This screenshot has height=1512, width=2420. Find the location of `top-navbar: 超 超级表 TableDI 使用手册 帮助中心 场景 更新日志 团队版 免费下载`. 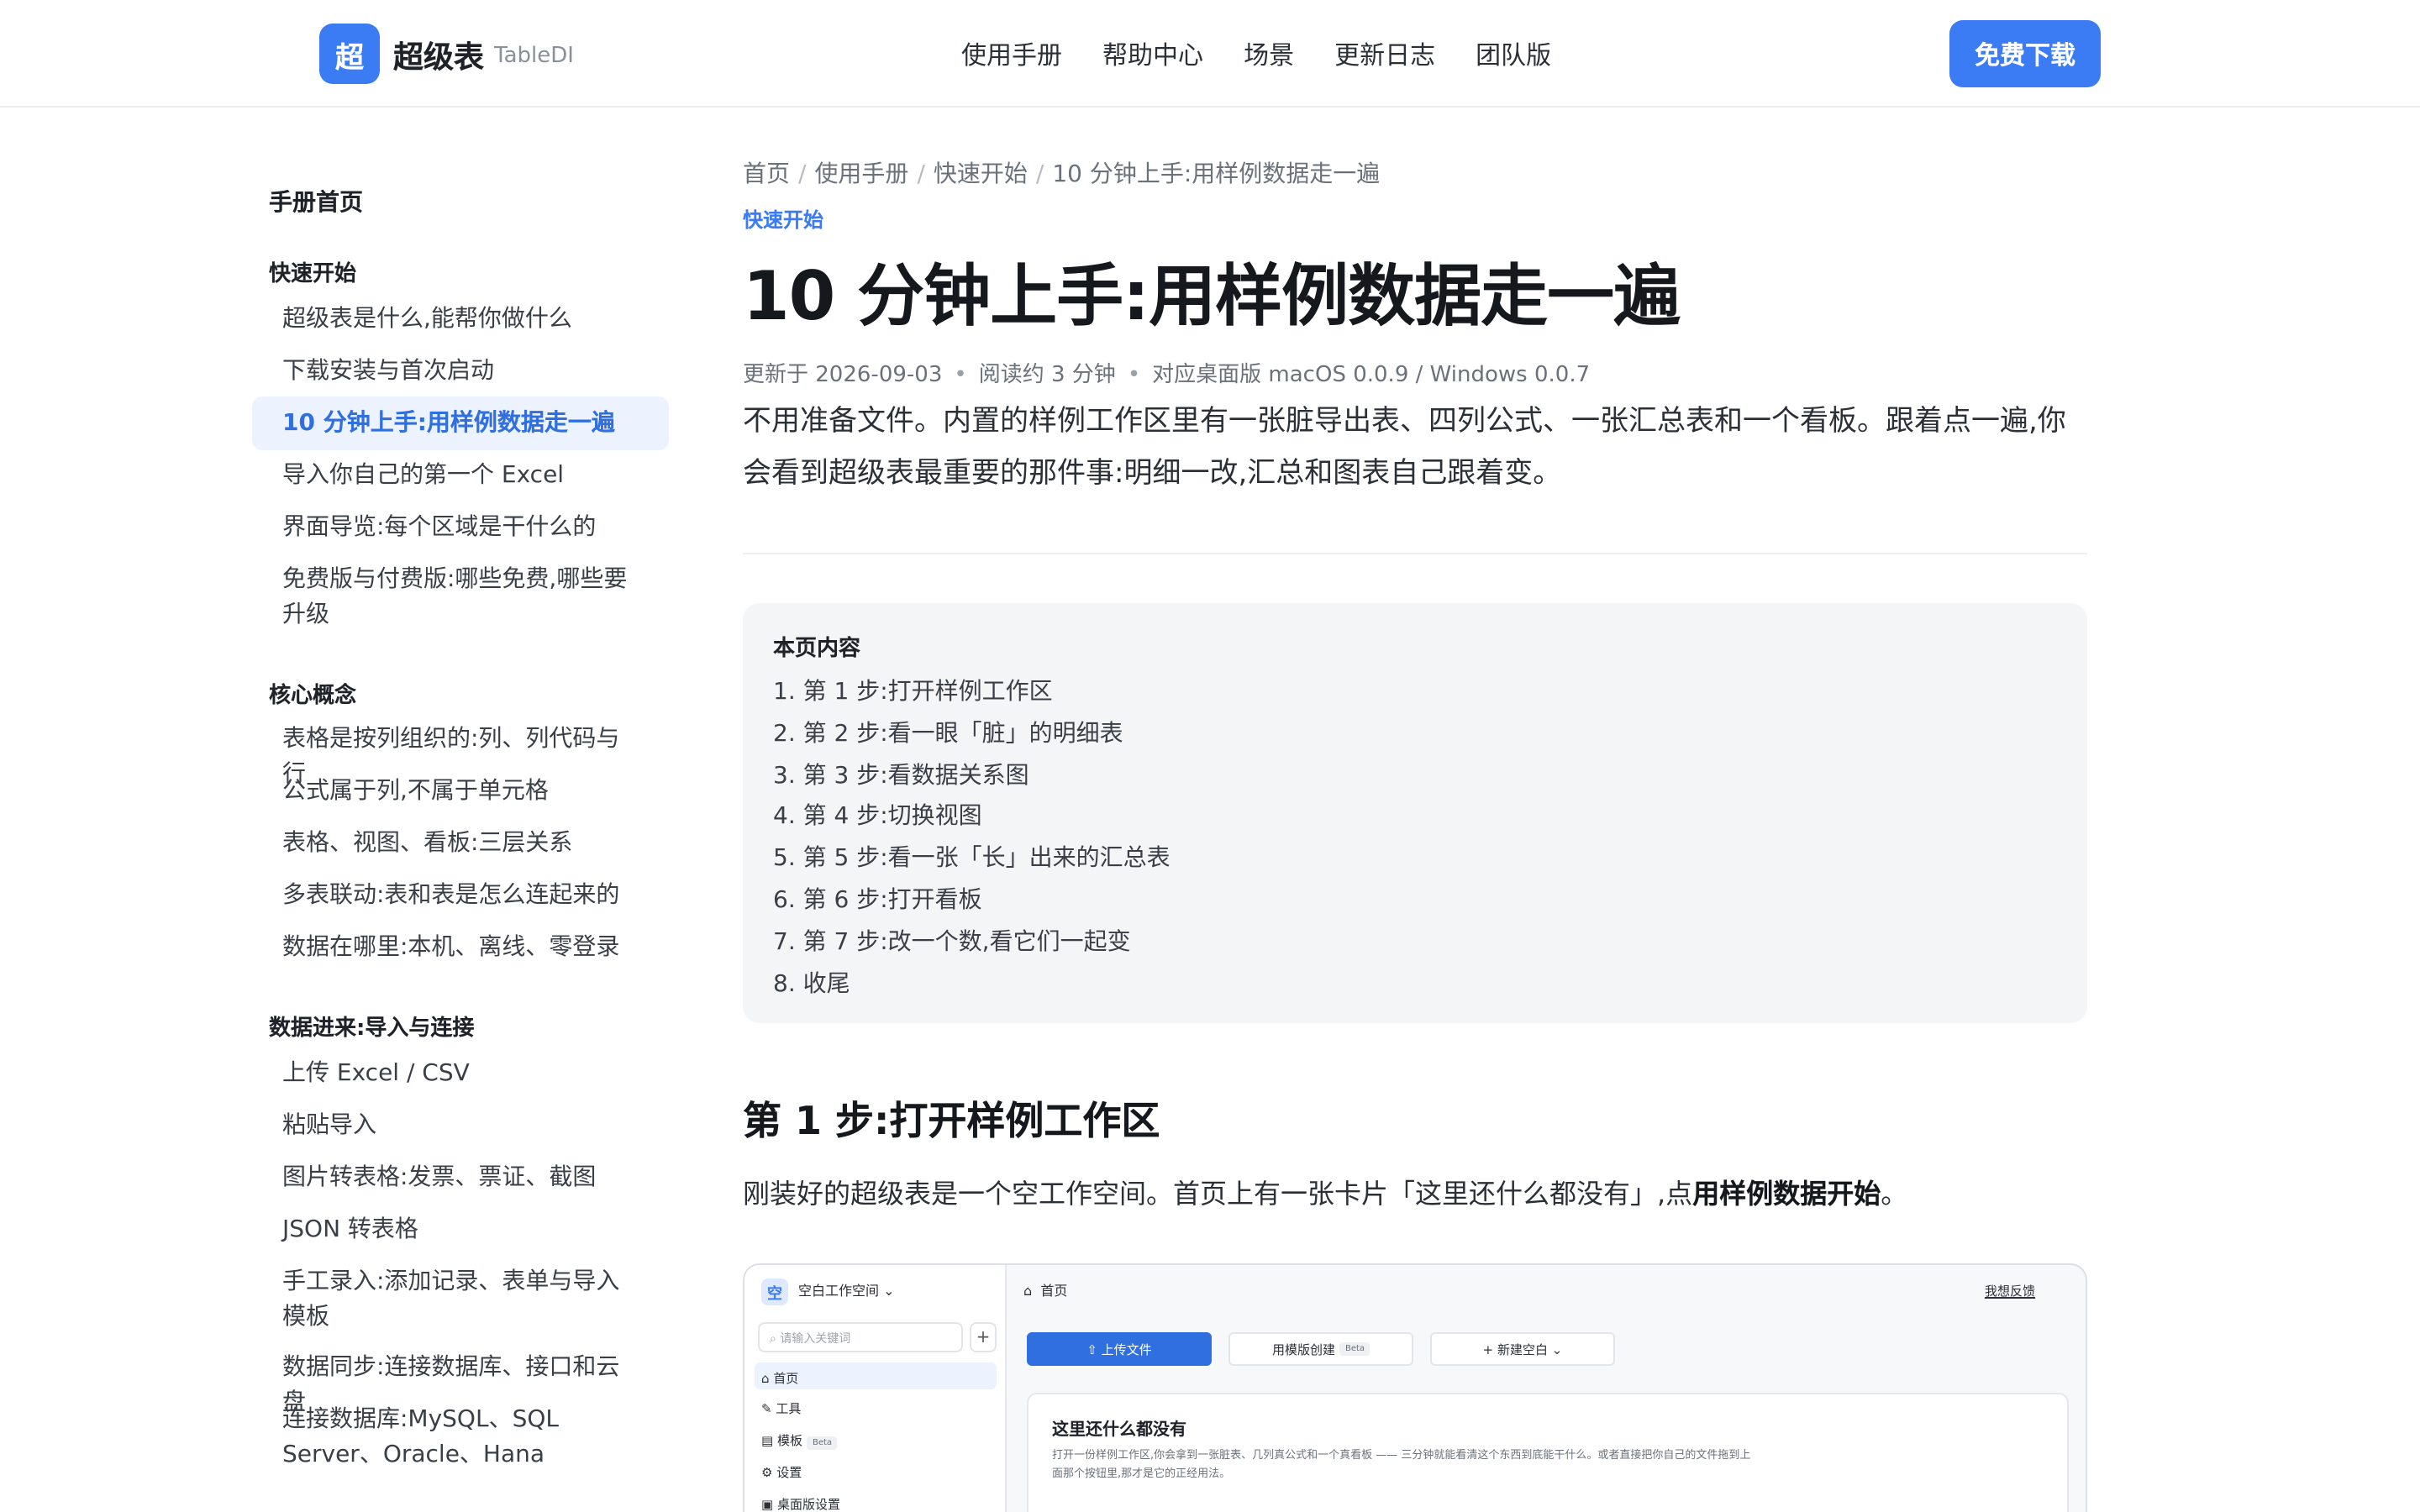

top-navbar: 超 超级表 TableDI 使用手册 帮助中心 场景 更新日志 团队版 免费下载 is located at coordinates (1210, 54).